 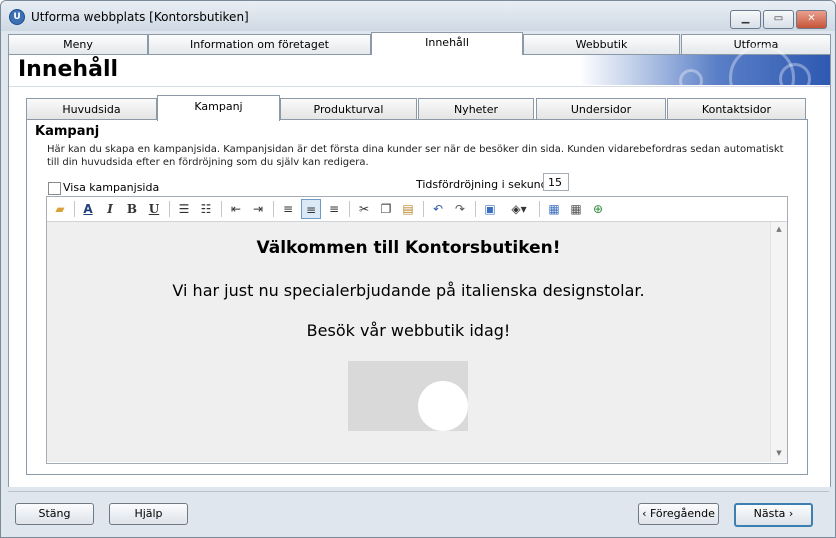 I want to click on delay-label: Tidsfördröjning i sekunder, so click(x=487, y=184).